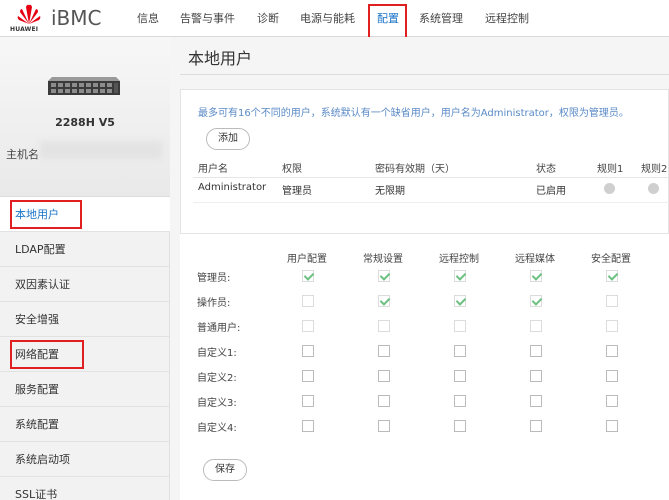 This screenshot has width=669, height=500. I want to click on add-user-button: 添加, so click(228, 139).